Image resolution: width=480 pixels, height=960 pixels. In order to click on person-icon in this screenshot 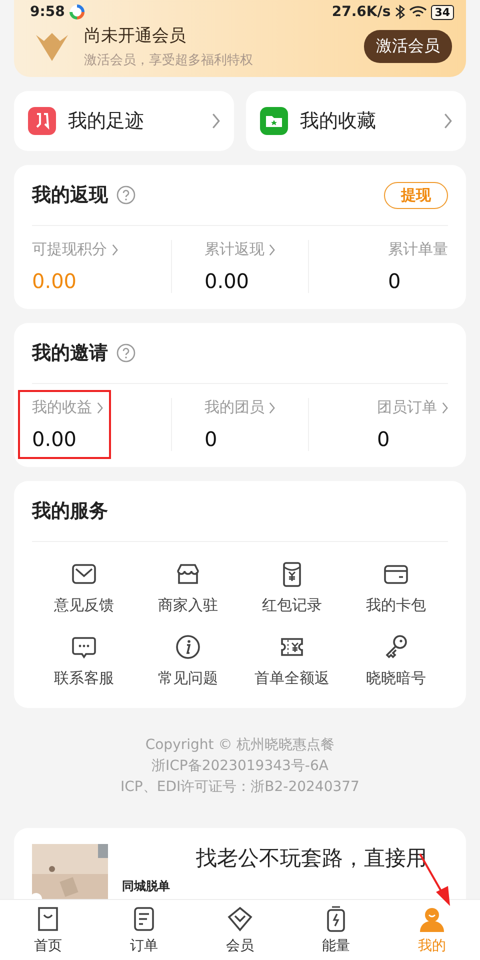, I will do `click(432, 919)`.